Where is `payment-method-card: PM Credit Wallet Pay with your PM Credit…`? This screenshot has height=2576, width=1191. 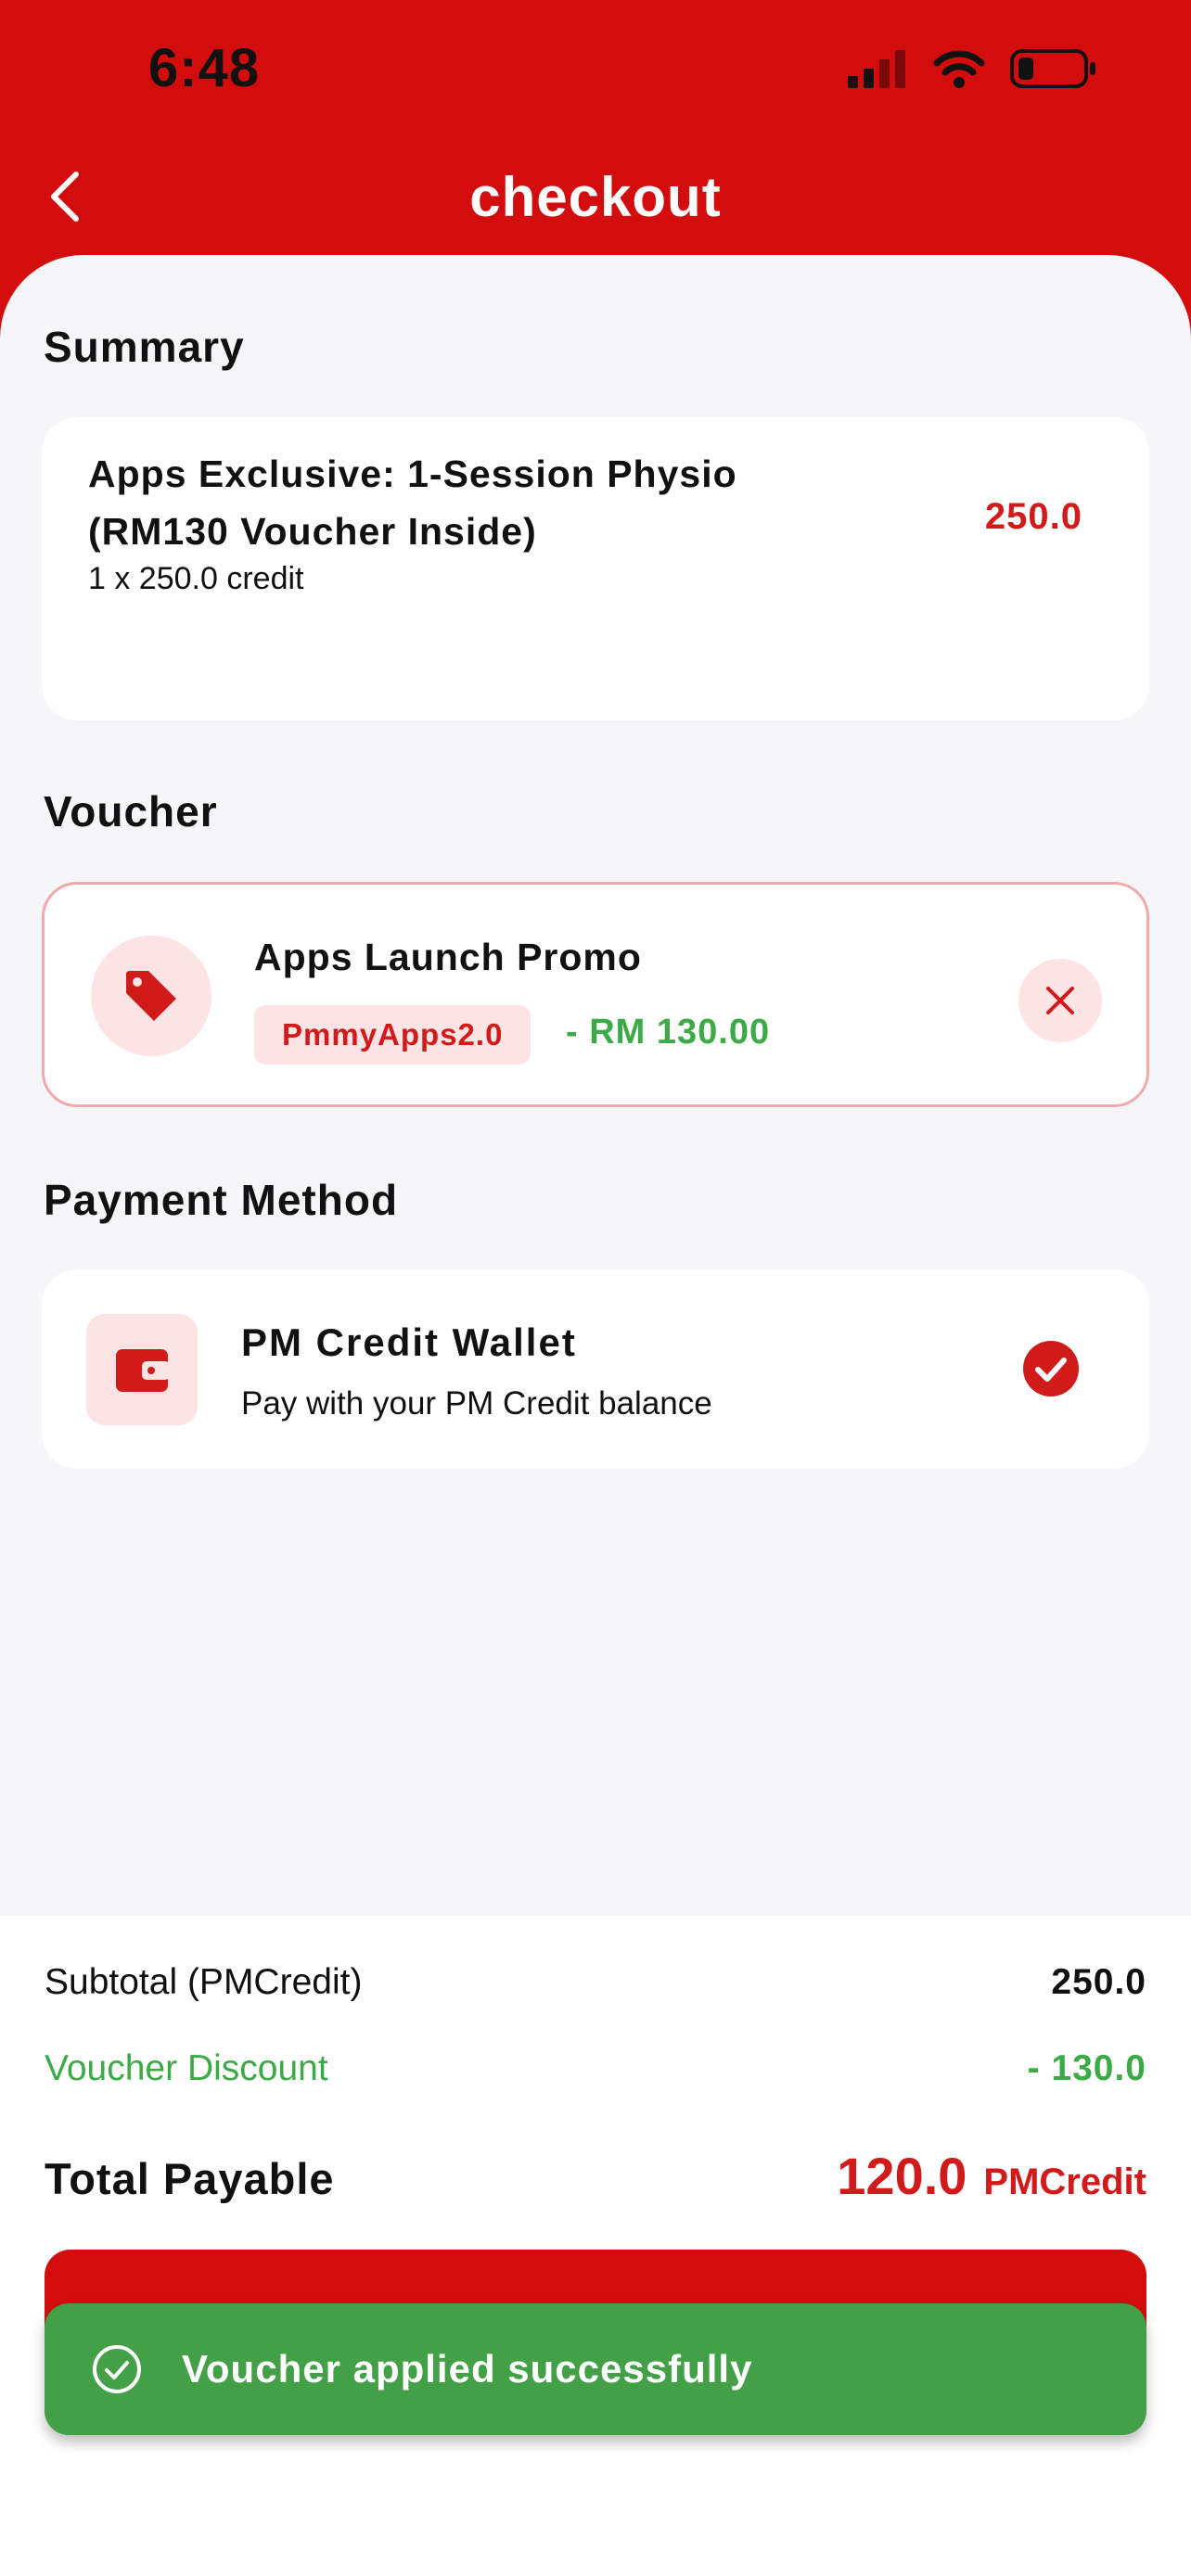
payment-method-card: PM Credit Wallet Pay with your PM Credit… is located at coordinates (595, 1369).